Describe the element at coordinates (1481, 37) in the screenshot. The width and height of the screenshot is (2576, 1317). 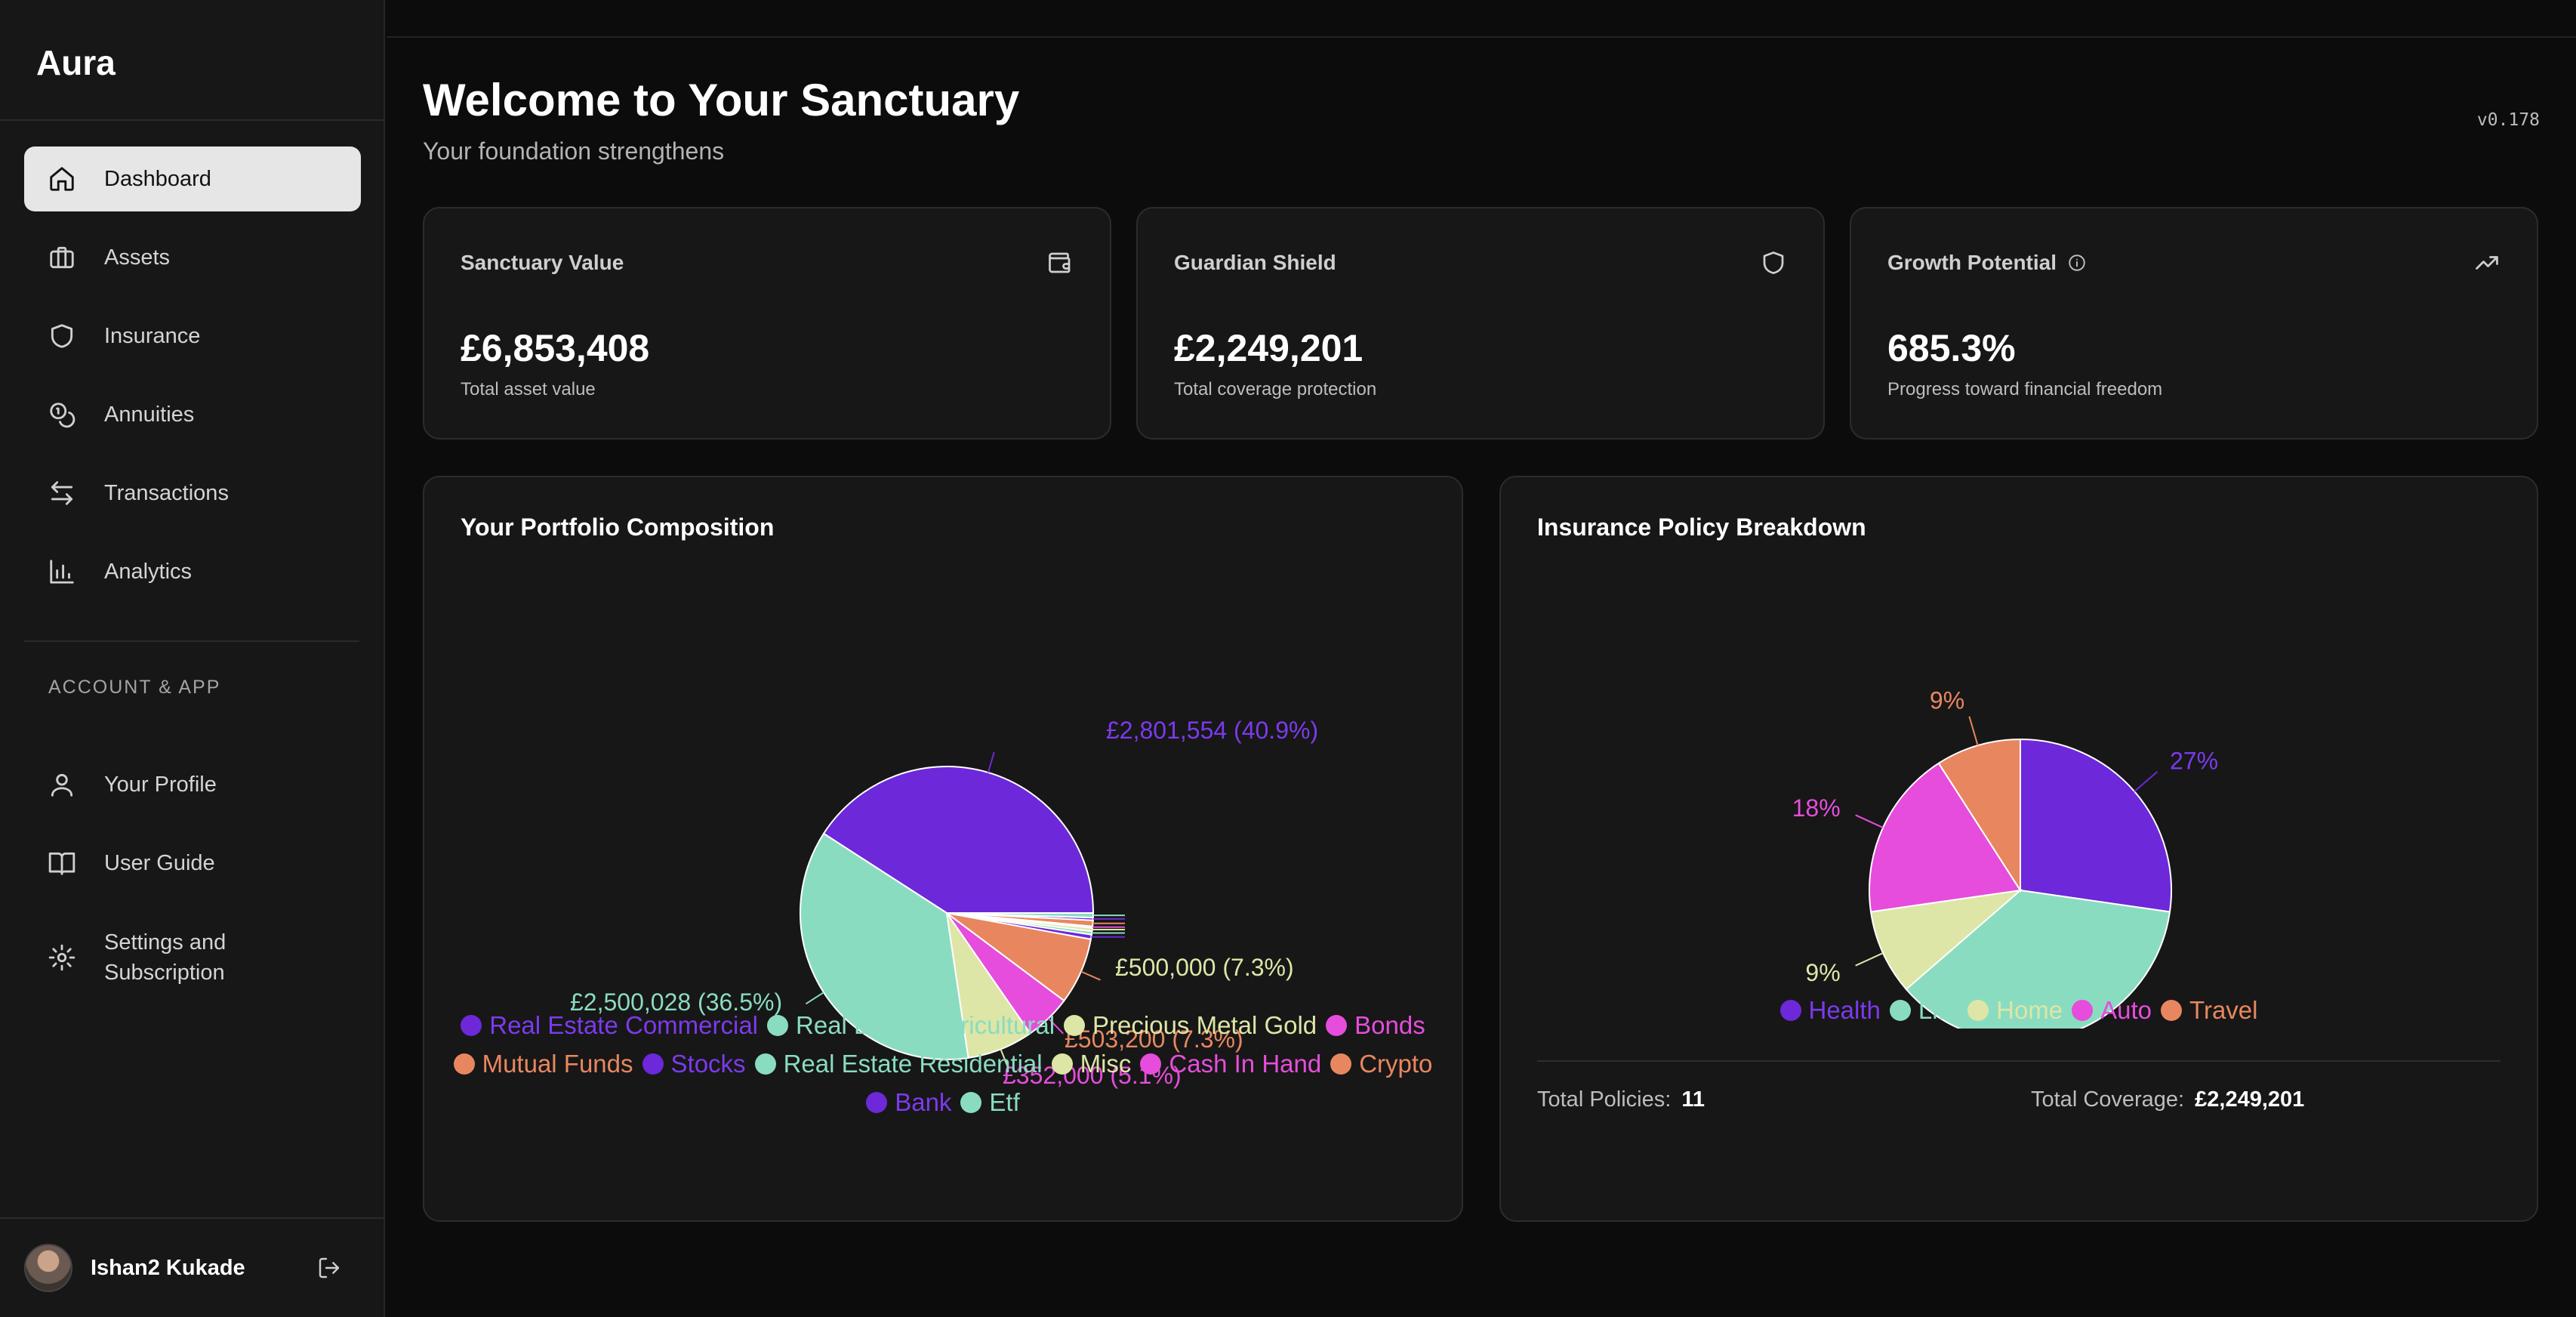
I see `topbar-divider` at that location.